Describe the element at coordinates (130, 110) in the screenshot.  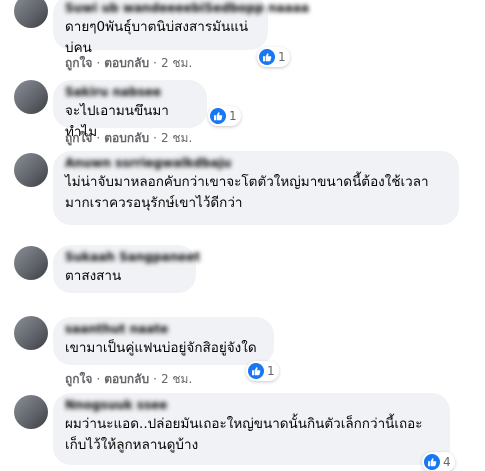
I see `comment-bubble: Sakiru nabsee จะไปเอามนขึนมาทำไม` at that location.